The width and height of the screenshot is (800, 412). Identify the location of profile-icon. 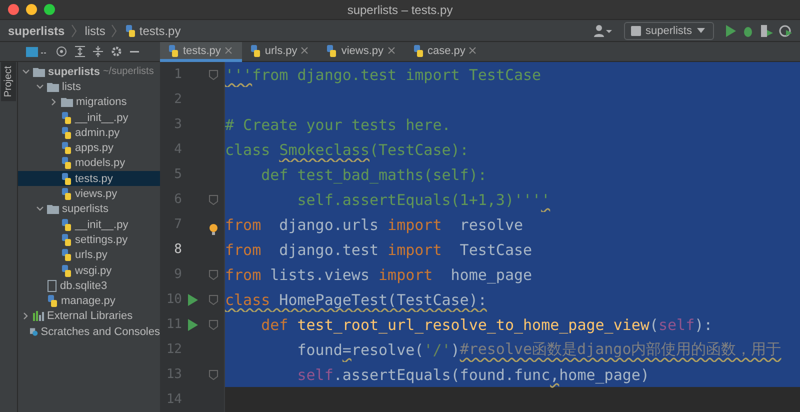
(785, 30).